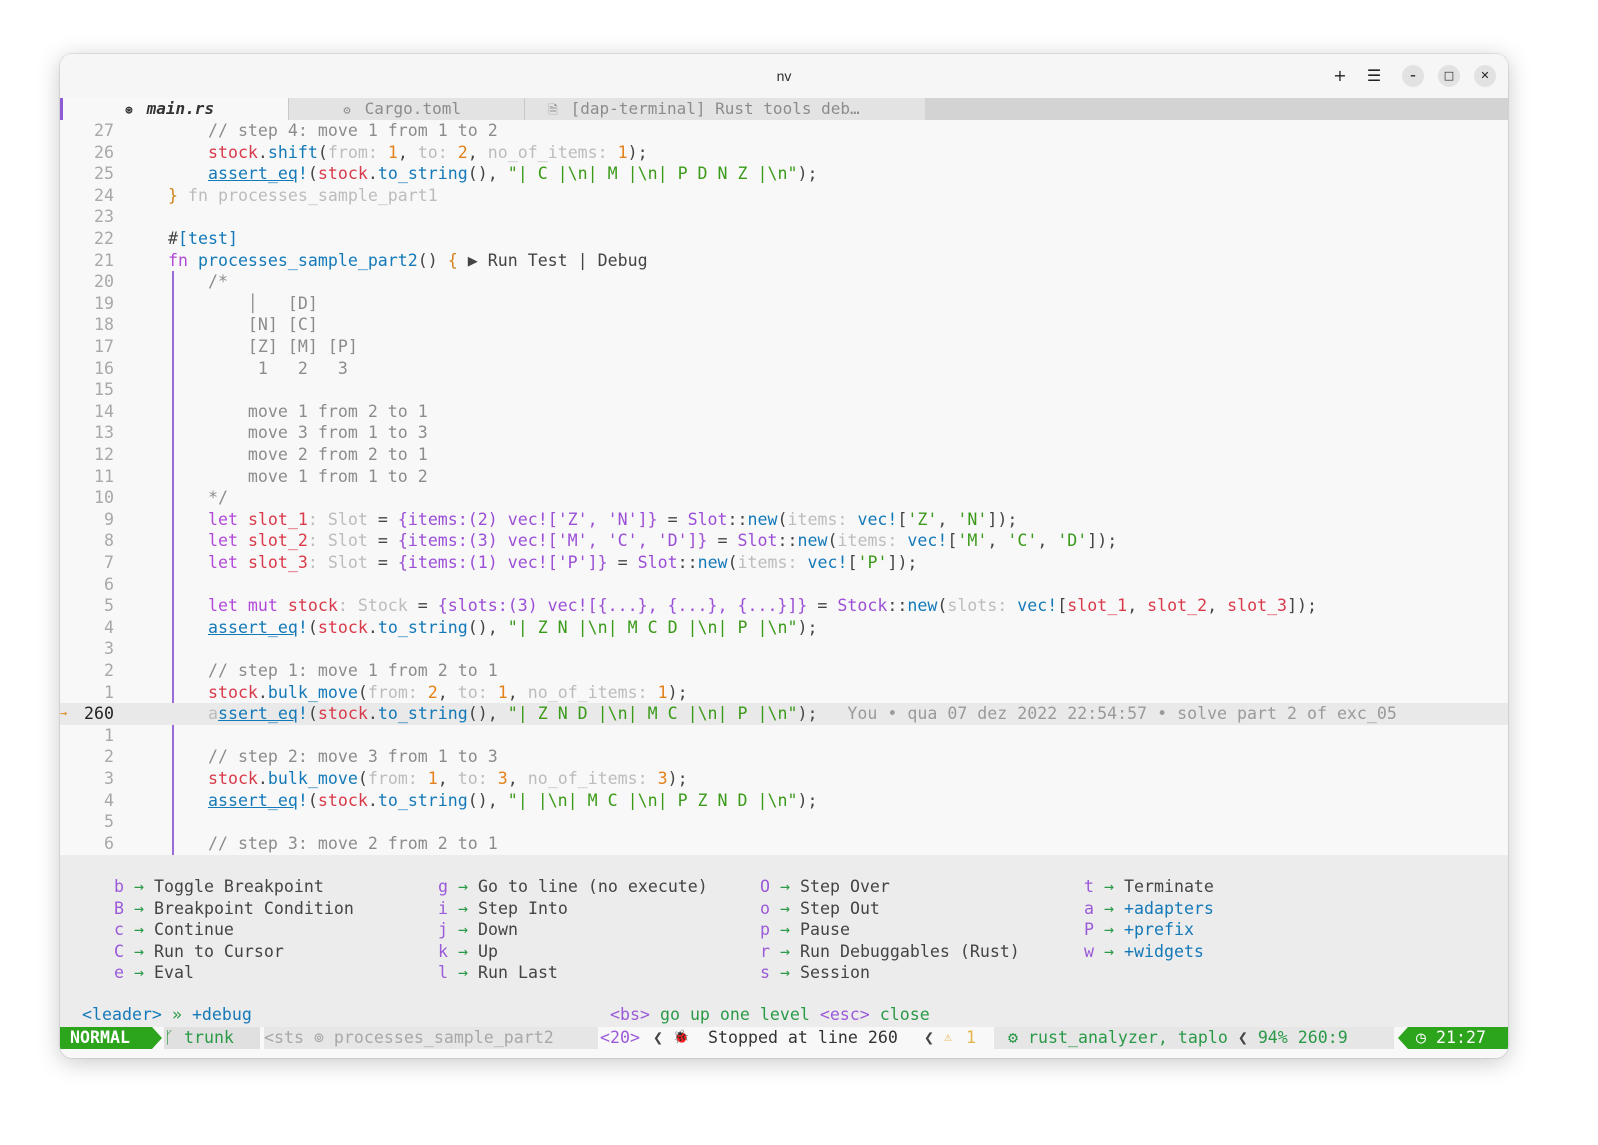  Describe the element at coordinates (219, 951) in the screenshot. I see `which-key-label: Run to Cursor` at that location.